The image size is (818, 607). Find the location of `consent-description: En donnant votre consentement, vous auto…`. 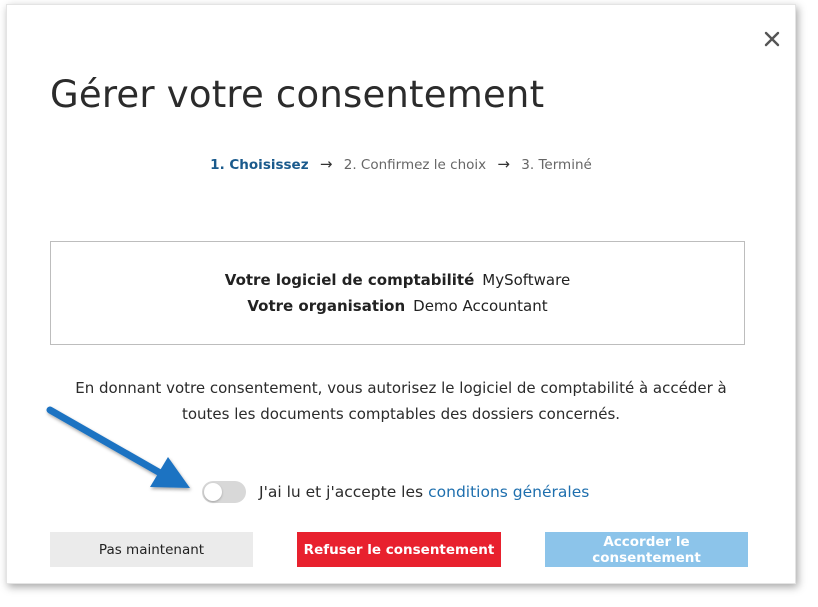

consent-description: En donnant votre consentement, vous auto… is located at coordinates (401, 401).